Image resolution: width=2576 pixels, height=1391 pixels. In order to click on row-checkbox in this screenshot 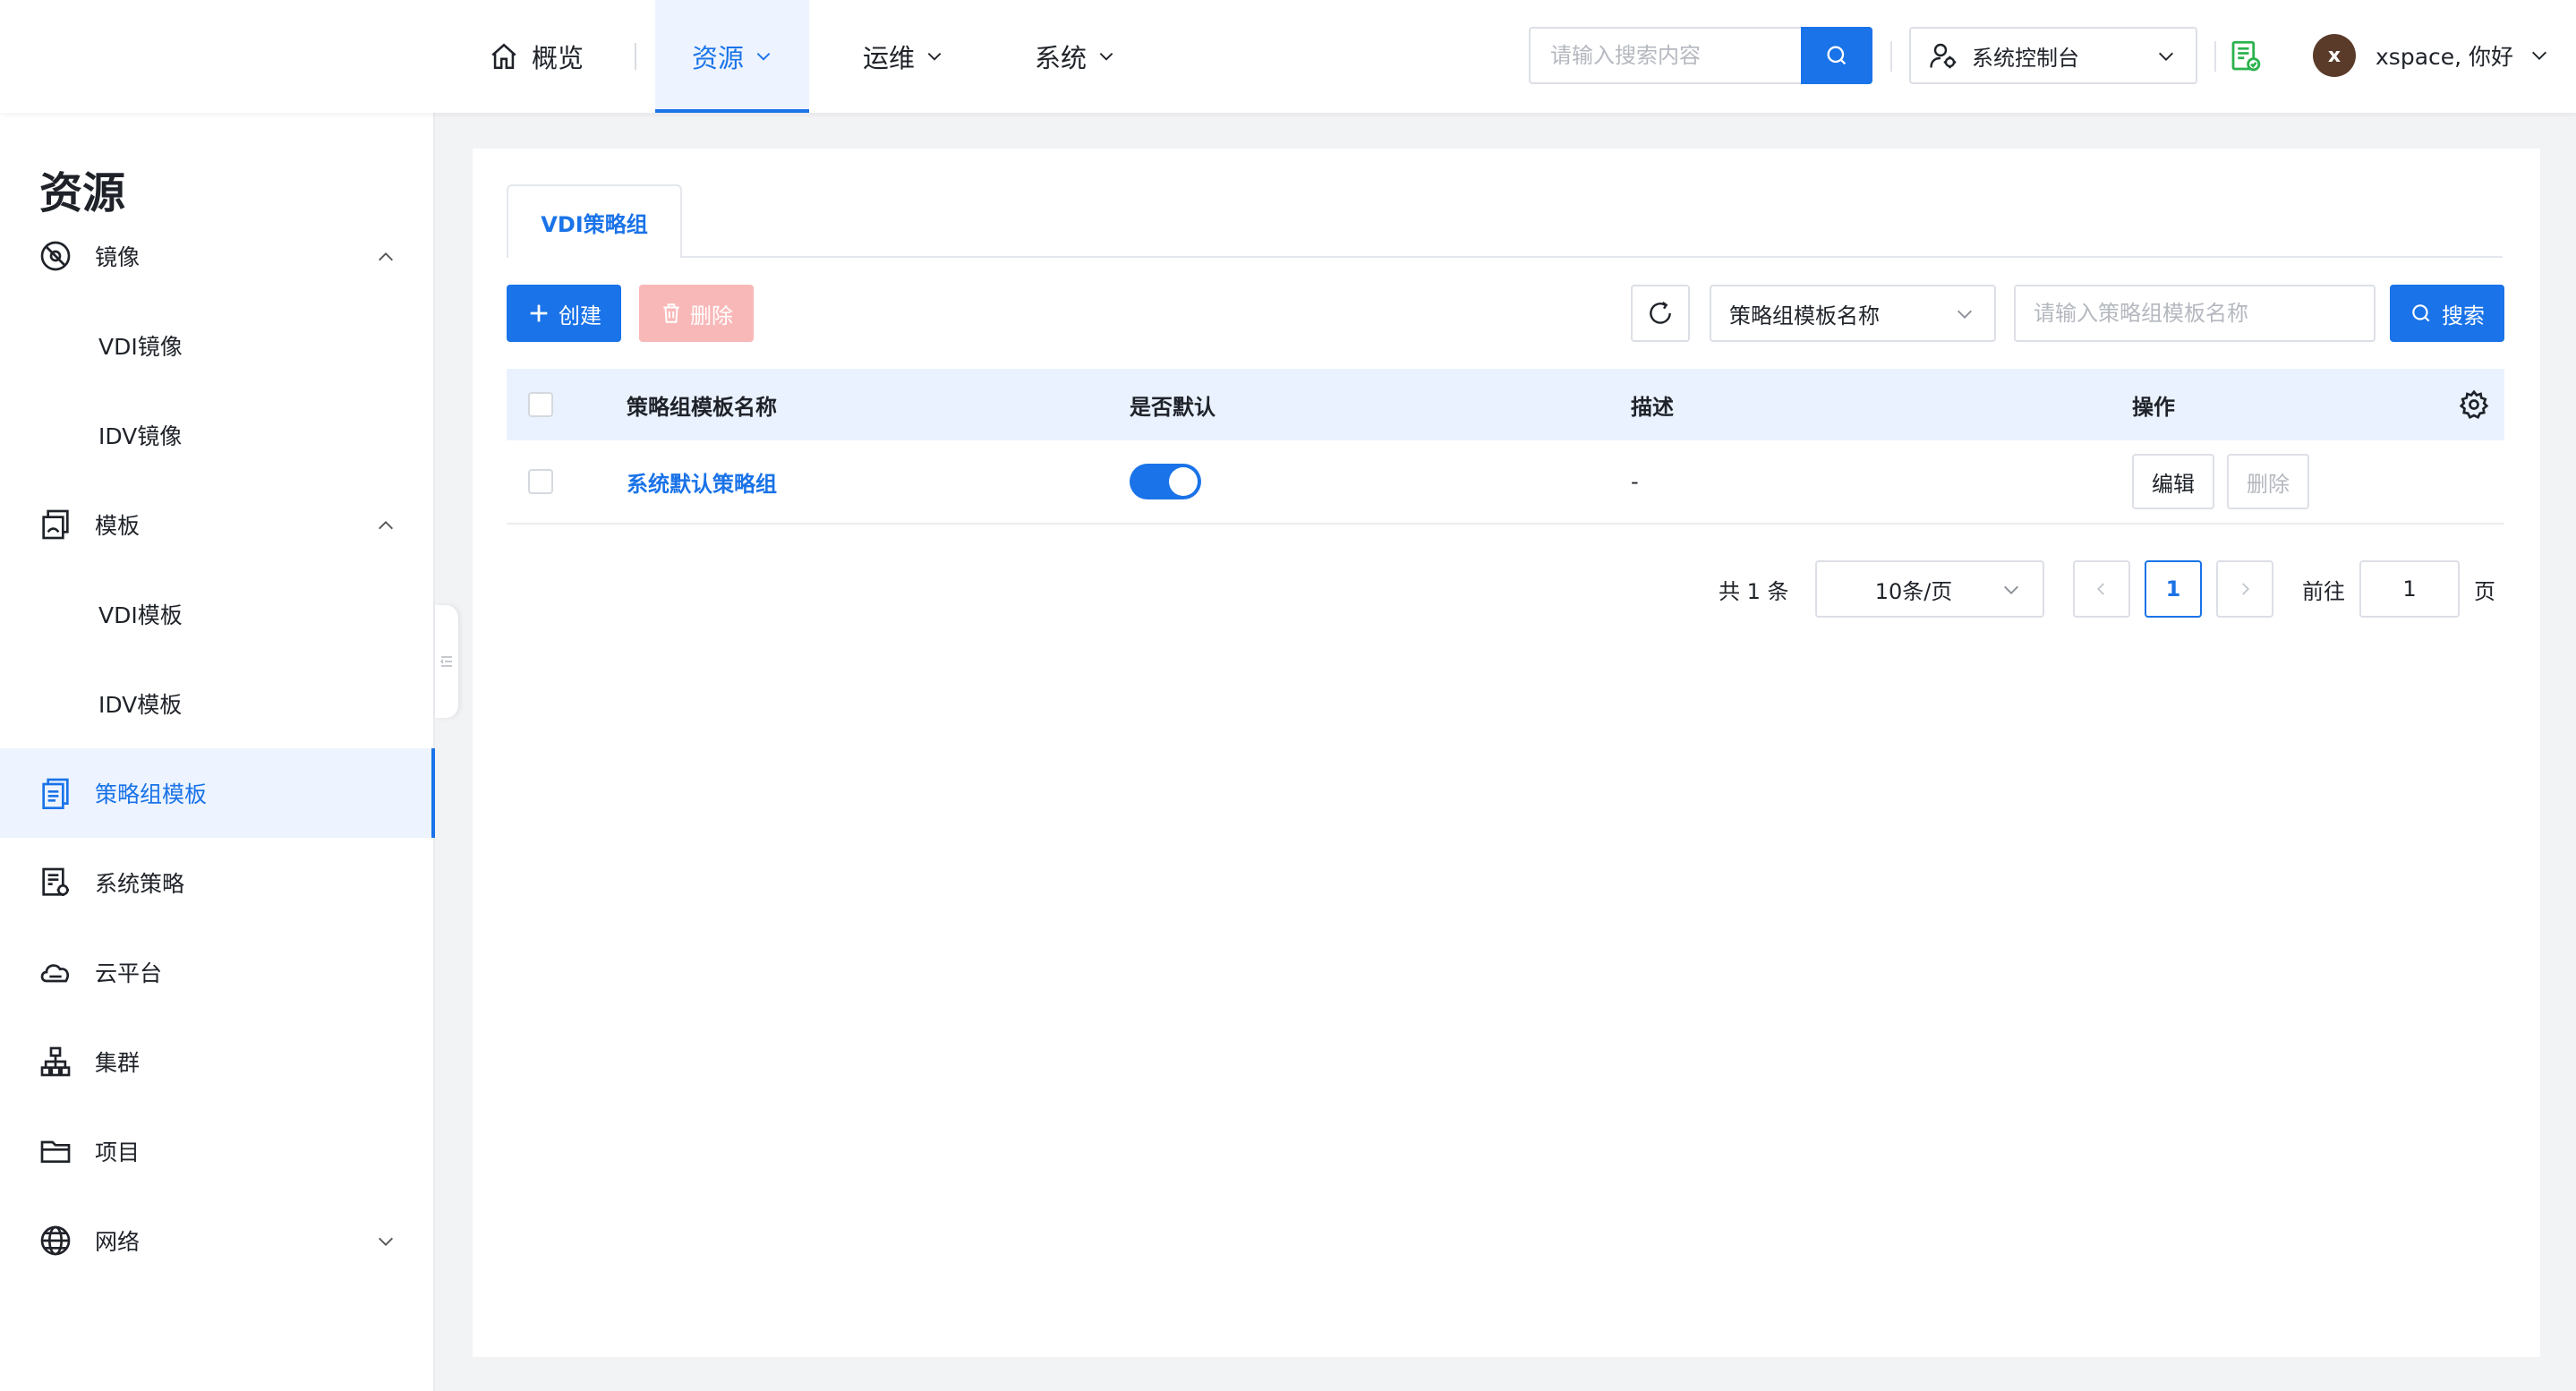, I will do `click(540, 481)`.